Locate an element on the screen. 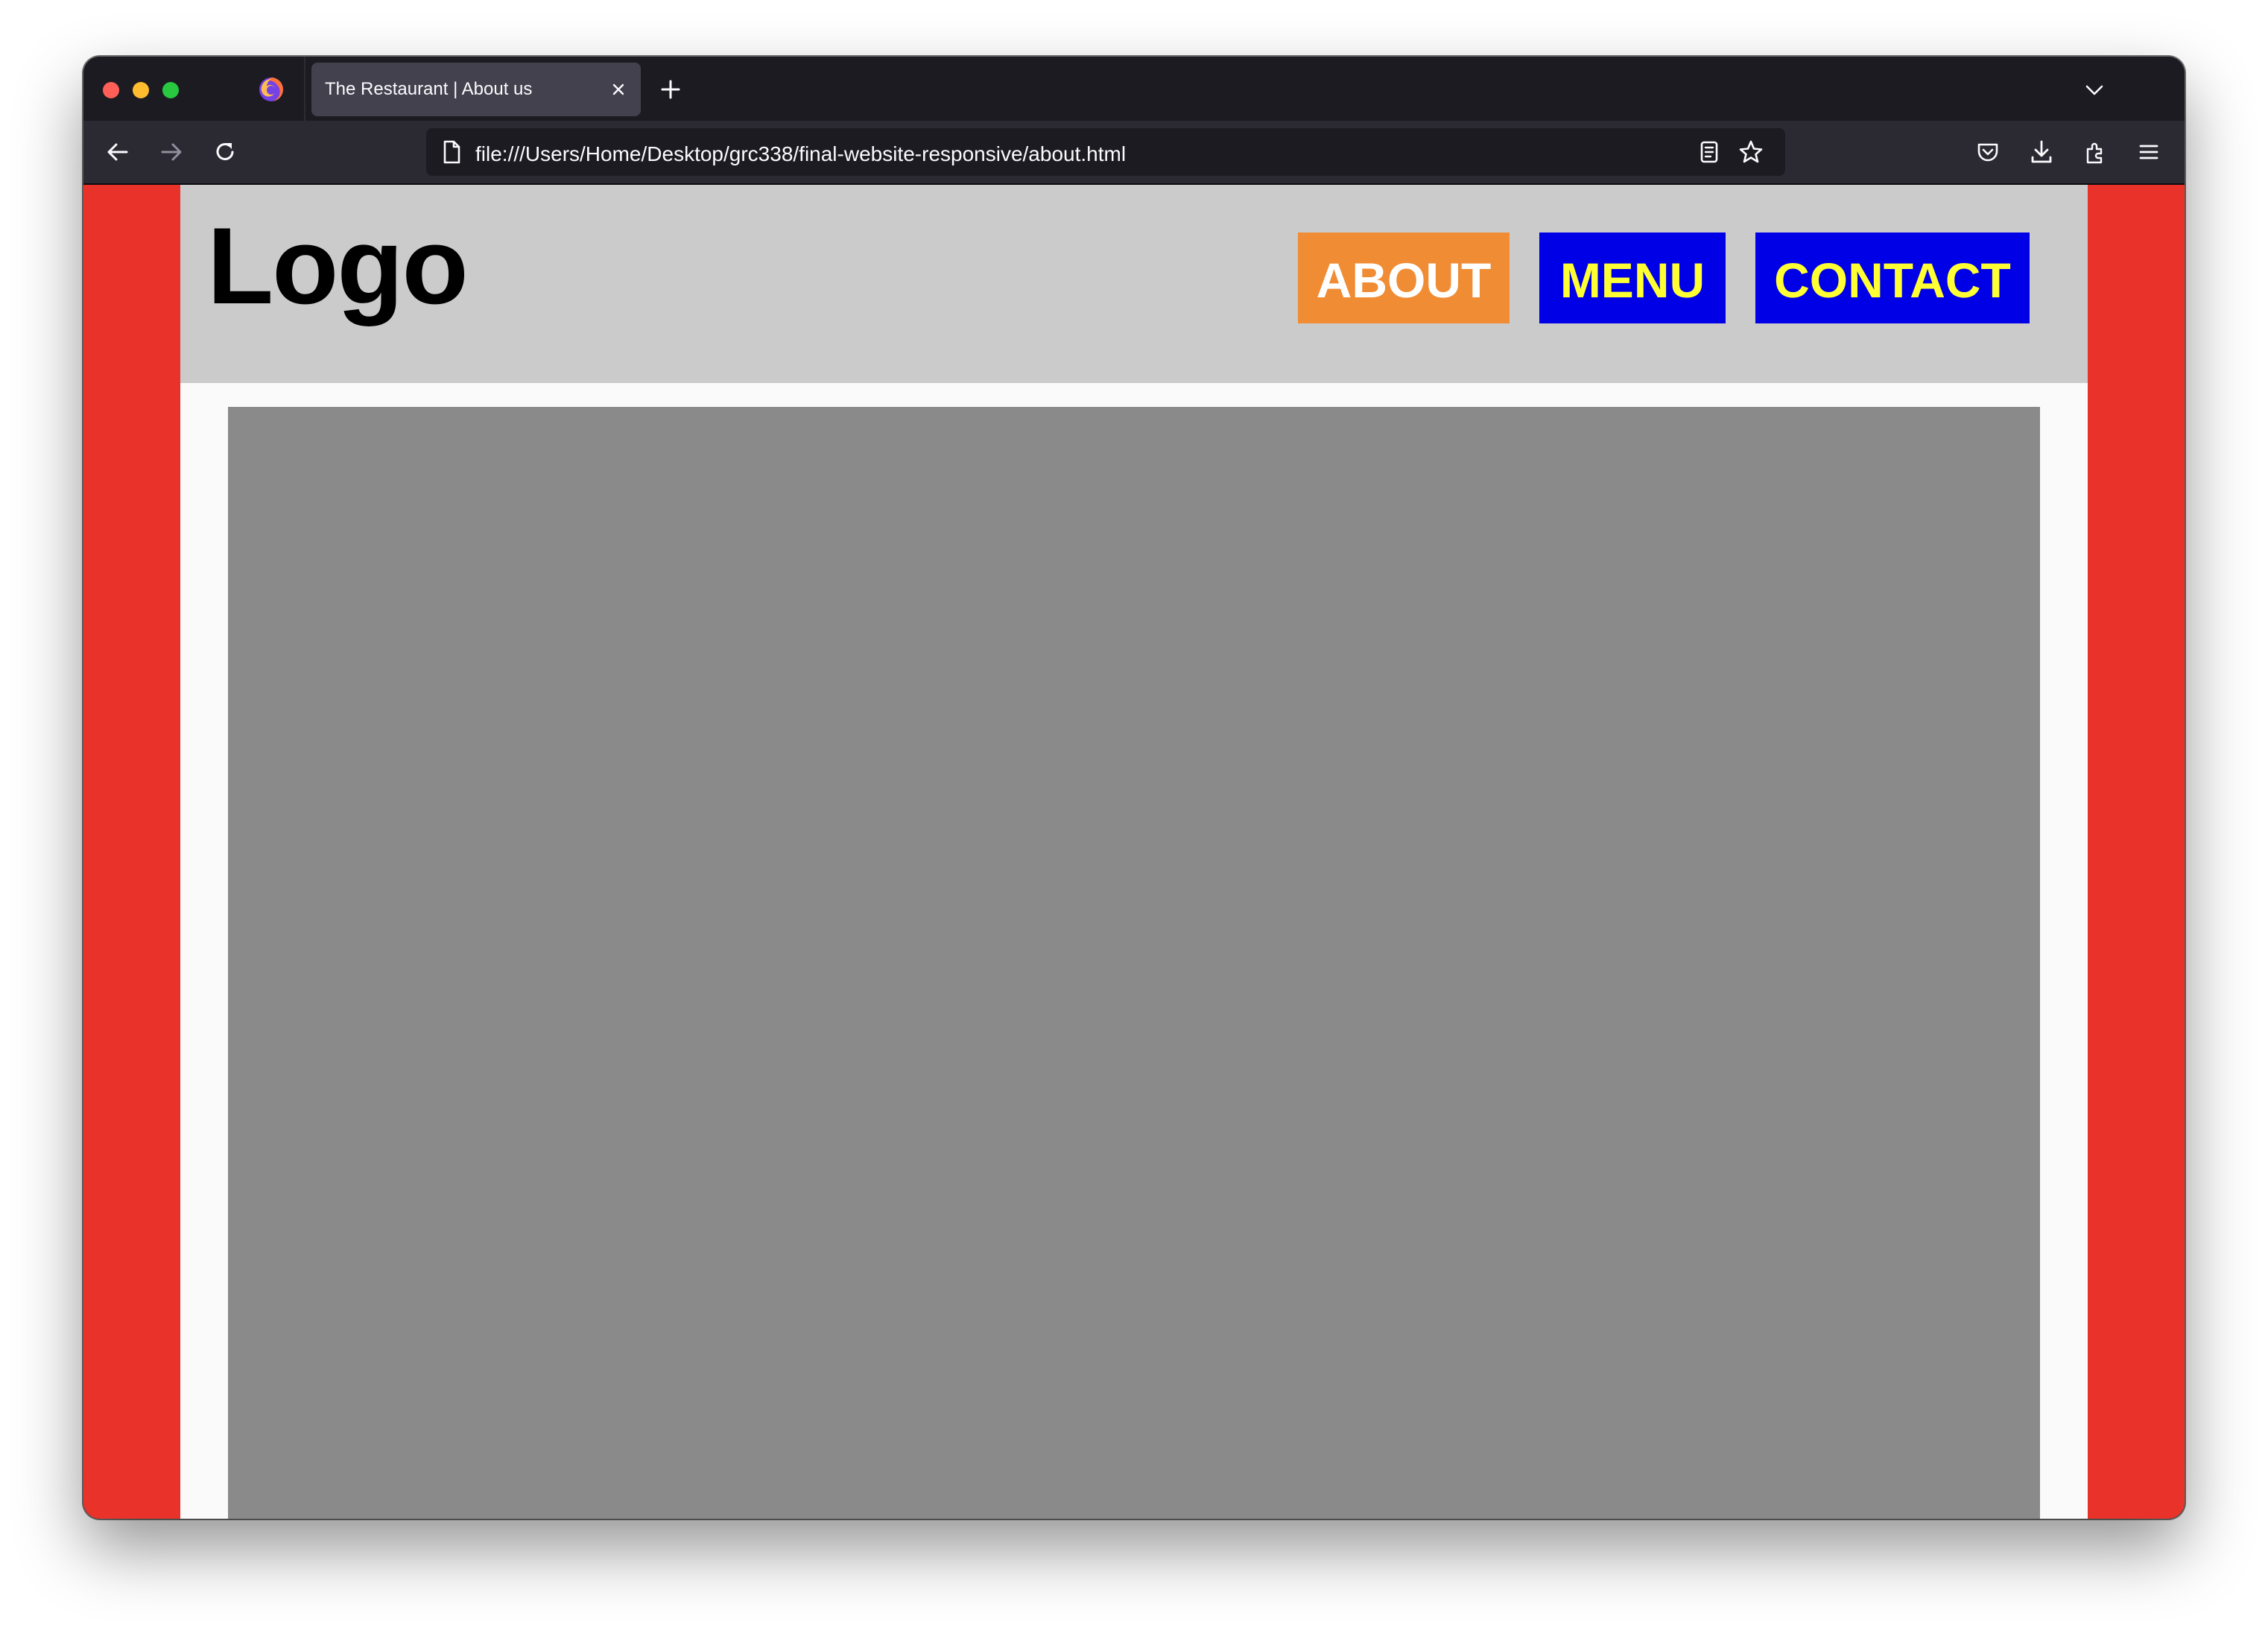  close-window-button is located at coordinates (111, 90).